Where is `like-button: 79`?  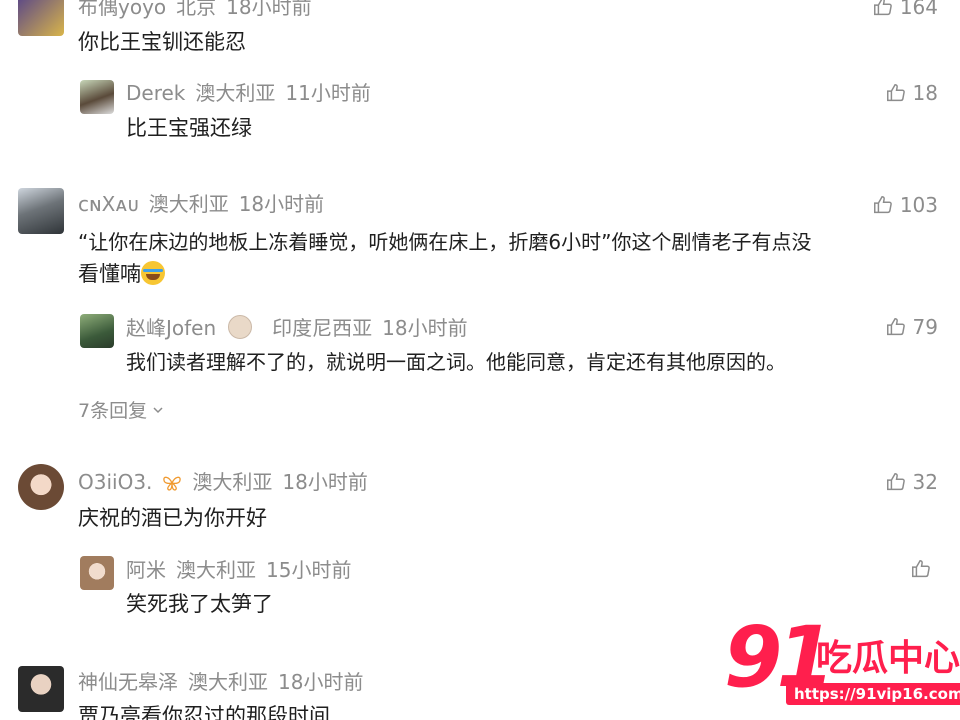 like-button: 79 is located at coordinates (911, 327).